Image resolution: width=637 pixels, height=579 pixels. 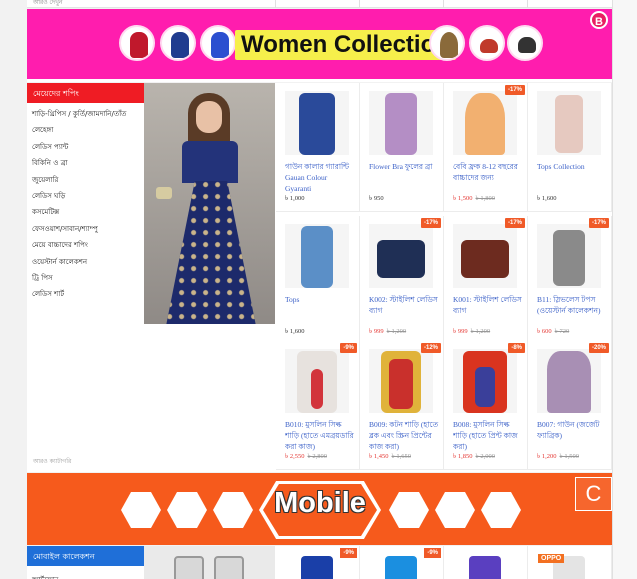 What do you see at coordinates (85, 147) in the screenshot?
I see `category-link: লেডিস প্যান্ট` at bounding box center [85, 147].